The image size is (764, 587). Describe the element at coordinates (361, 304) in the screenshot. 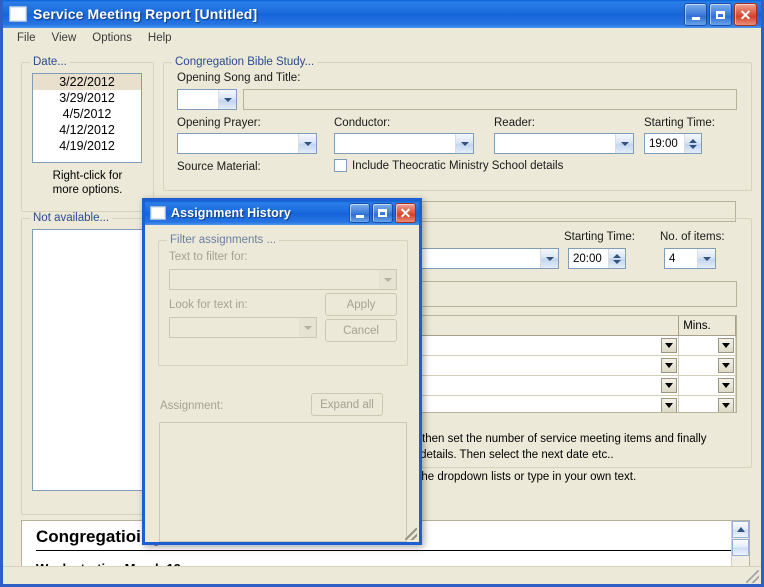

I see `apply-button: Apply` at that location.